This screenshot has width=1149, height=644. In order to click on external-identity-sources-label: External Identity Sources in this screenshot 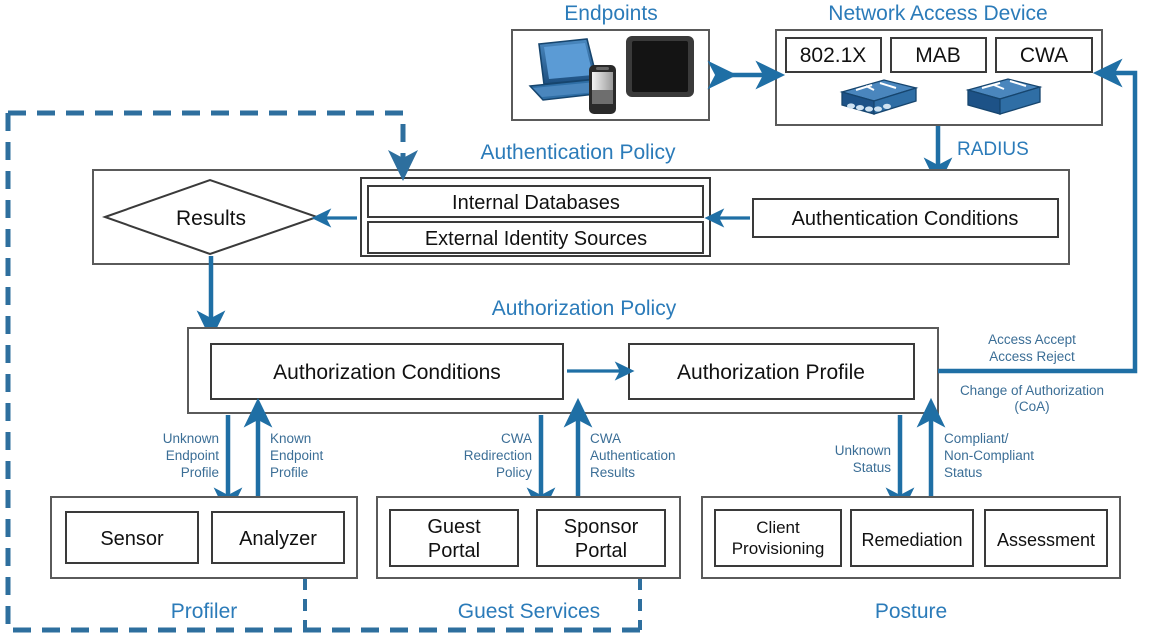, I will do `click(536, 239)`.